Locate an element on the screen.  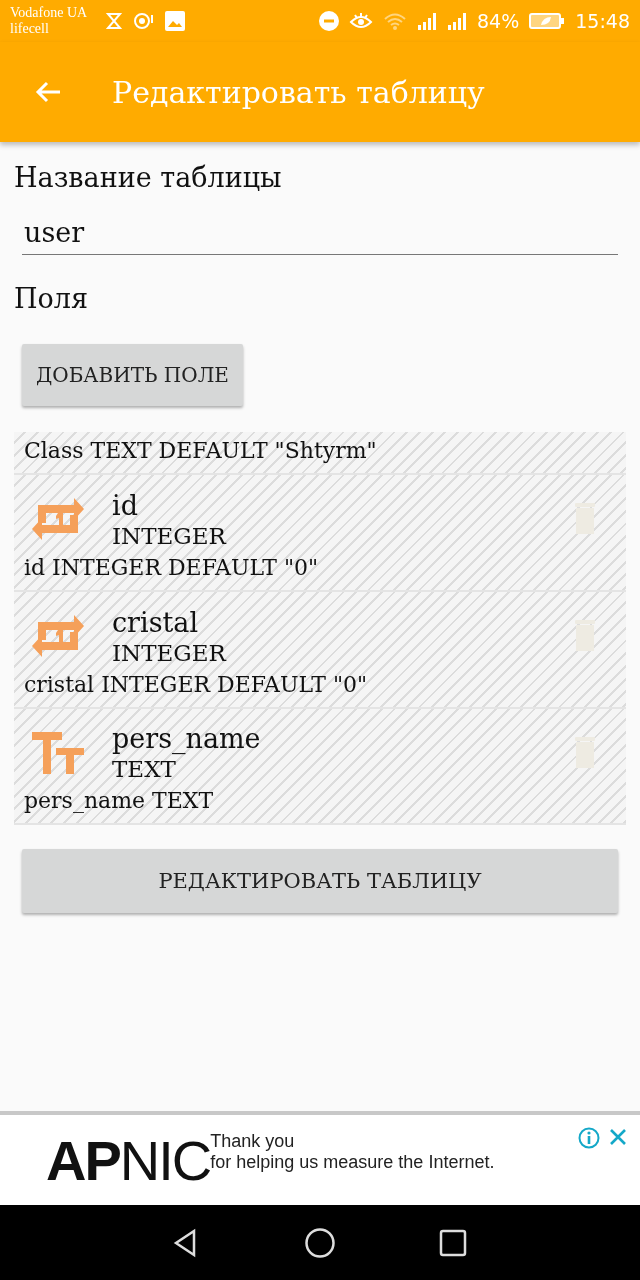
field-definition: pers_name TEXT is located at coordinates (119, 801).